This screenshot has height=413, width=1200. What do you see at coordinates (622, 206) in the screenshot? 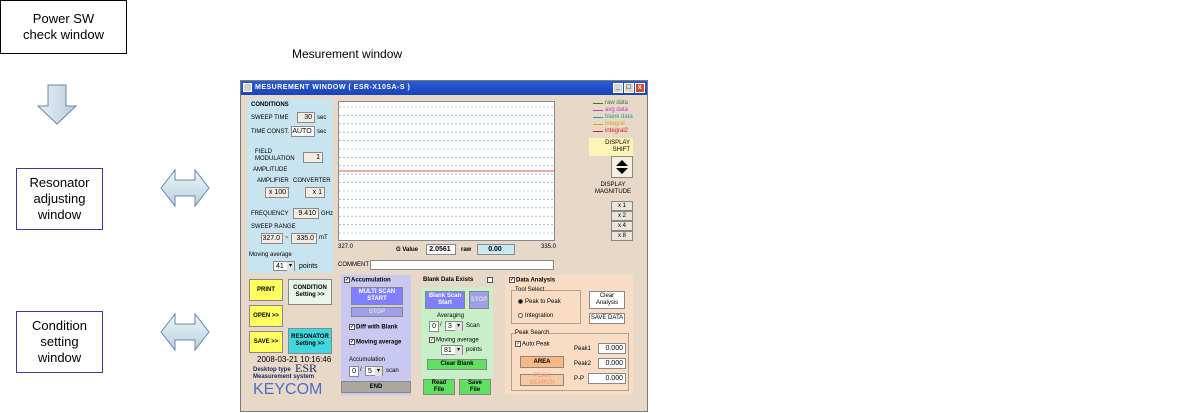
I see `magnitude-button: x 1` at bounding box center [622, 206].